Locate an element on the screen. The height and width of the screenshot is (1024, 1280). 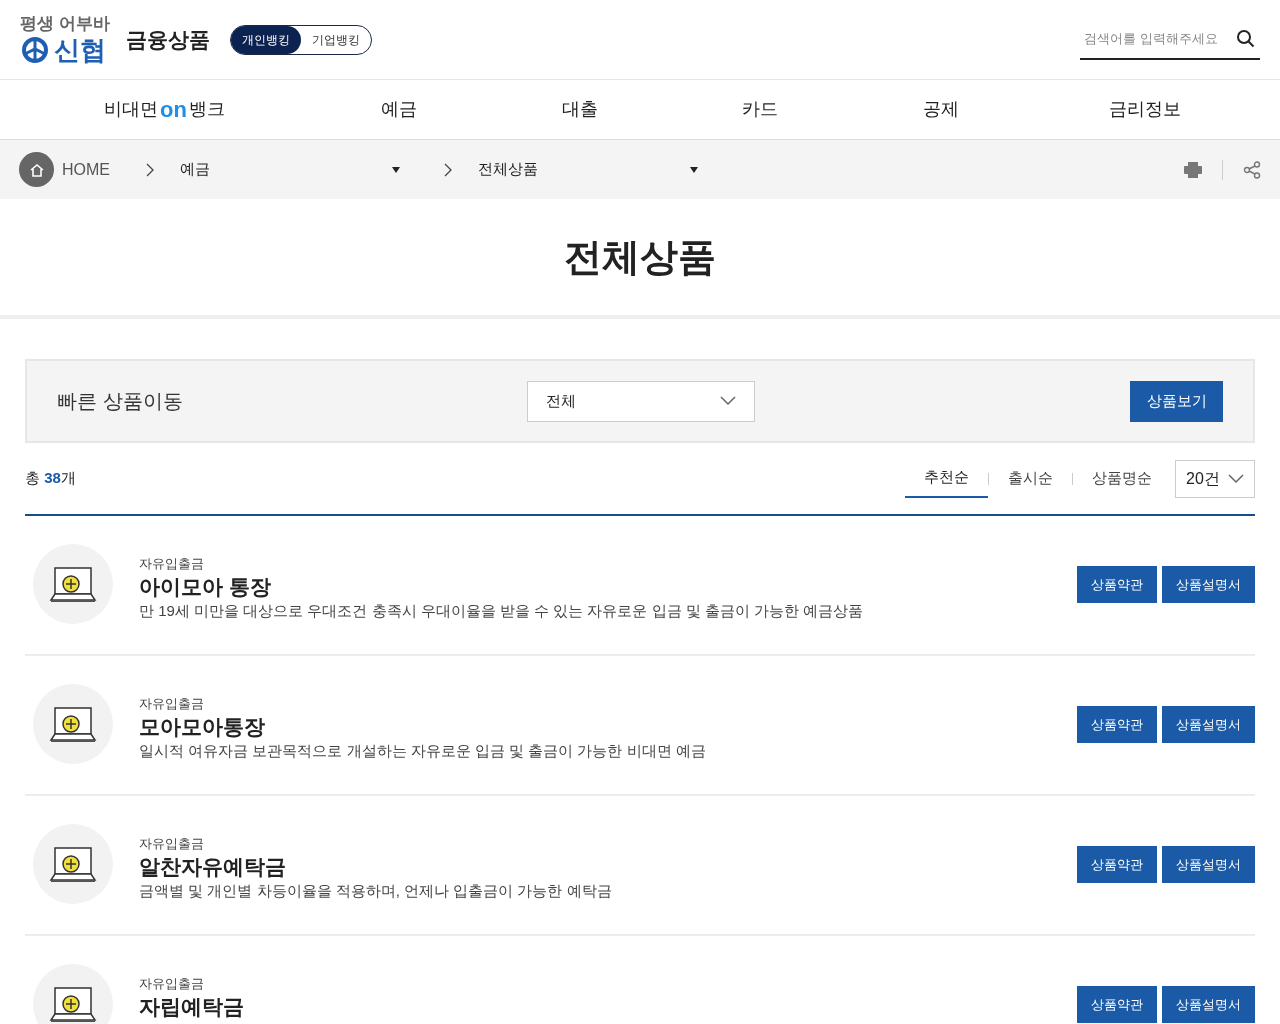
breadcrumb-dropdown: 예금 is located at coordinates (290, 169).